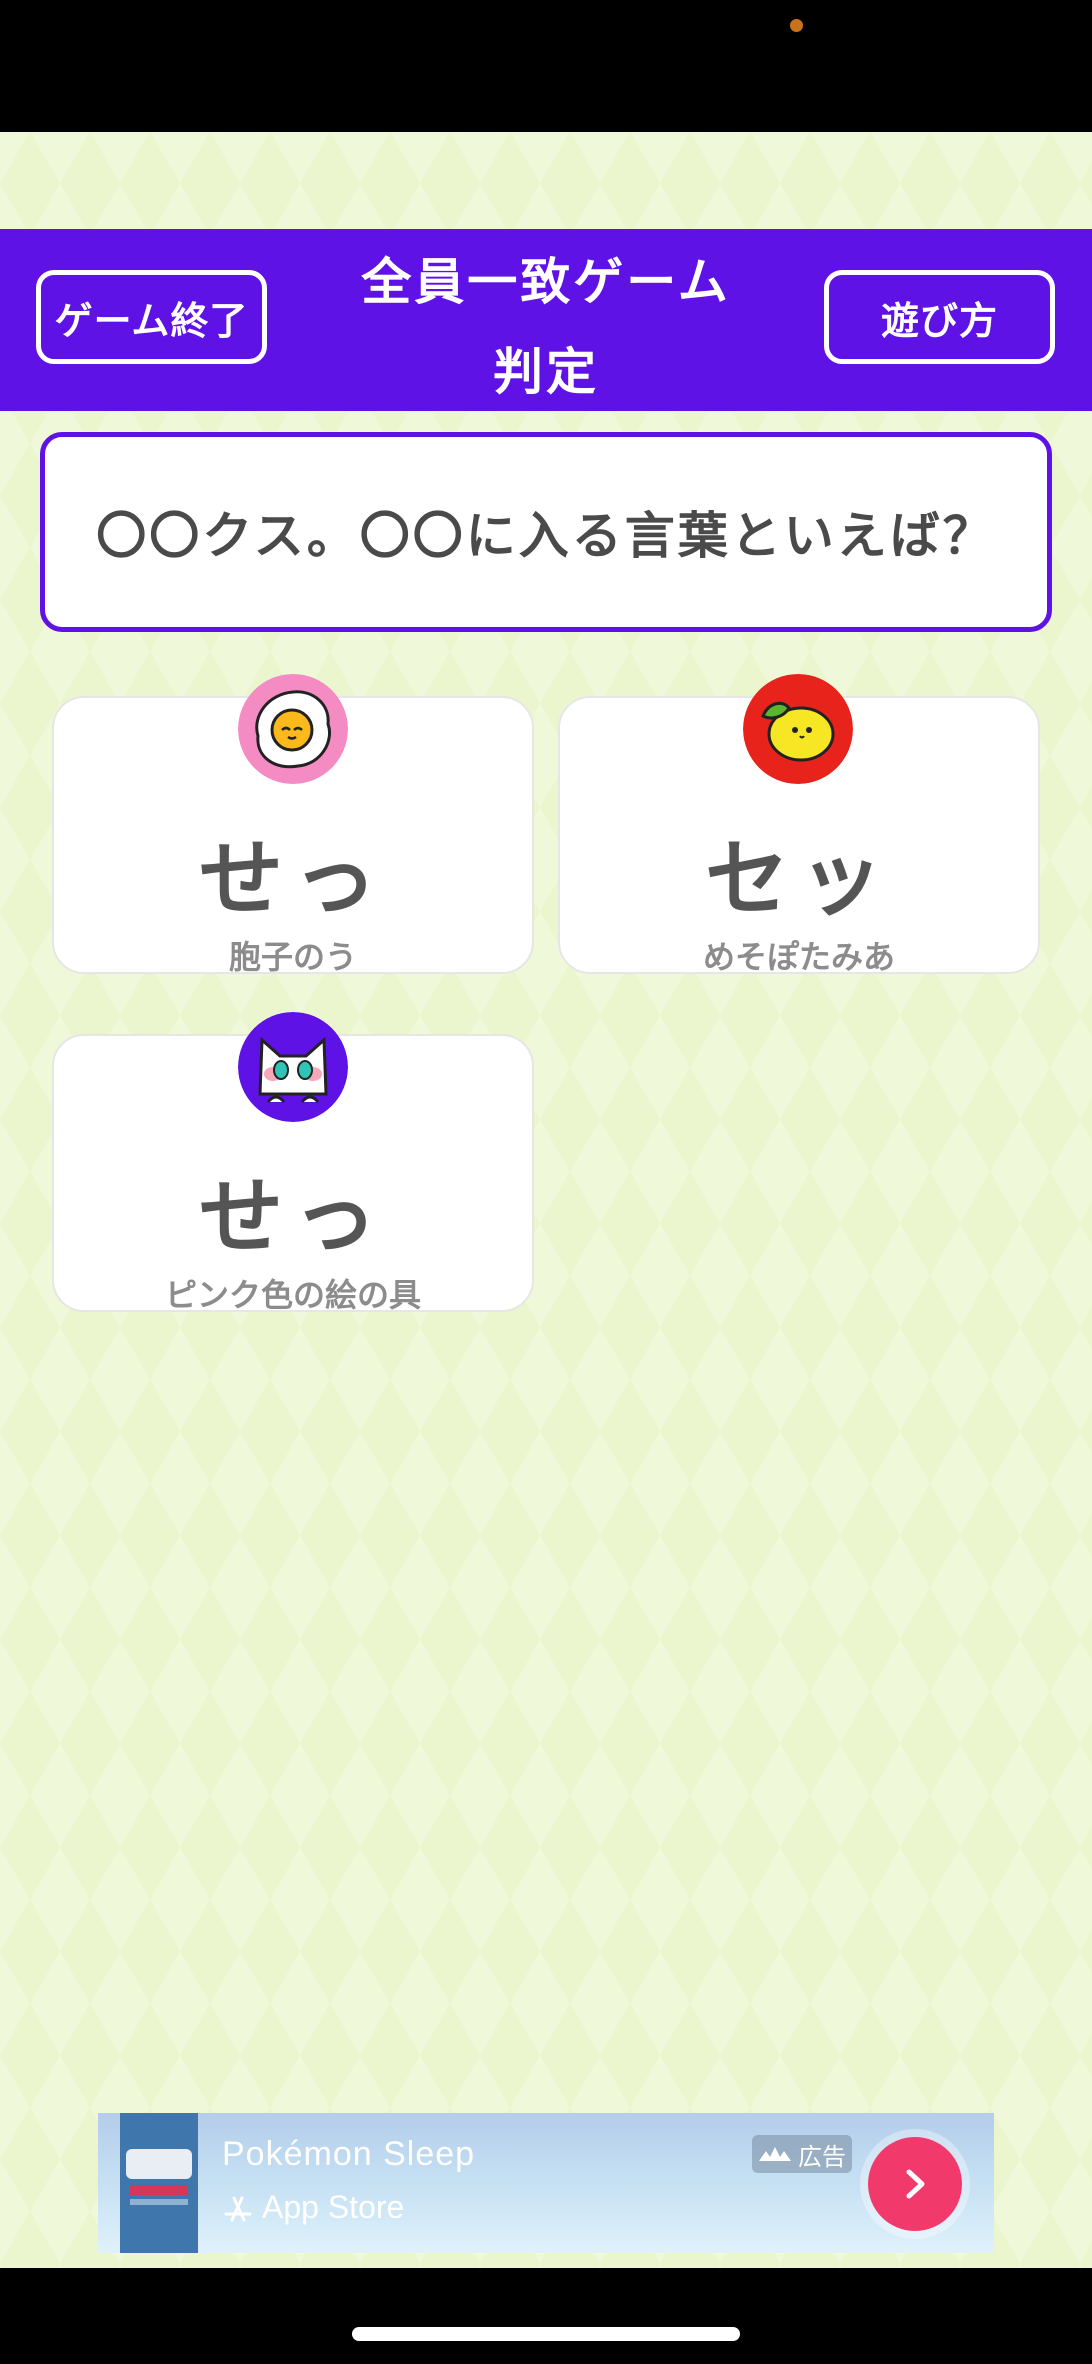  Describe the element at coordinates (349, 2154) in the screenshot. I see `ad-title: Pokémon Sleep` at that location.